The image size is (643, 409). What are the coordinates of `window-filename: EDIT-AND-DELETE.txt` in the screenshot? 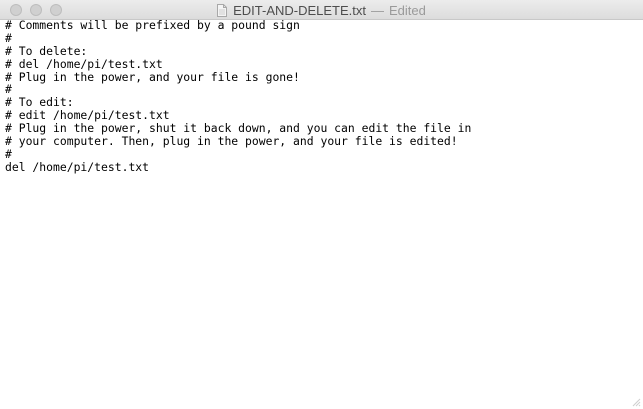 It's located at (300, 10).